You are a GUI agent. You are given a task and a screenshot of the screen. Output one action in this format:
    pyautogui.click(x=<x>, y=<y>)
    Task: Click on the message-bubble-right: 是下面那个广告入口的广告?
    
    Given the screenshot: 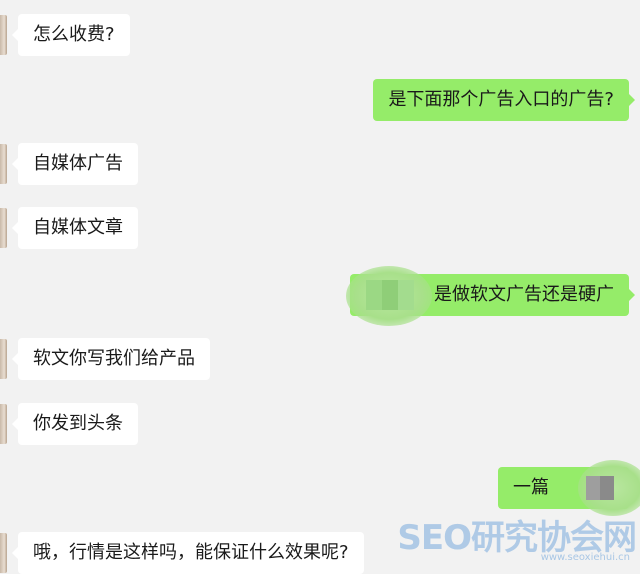 What is the action you would take?
    pyautogui.click(x=504, y=100)
    